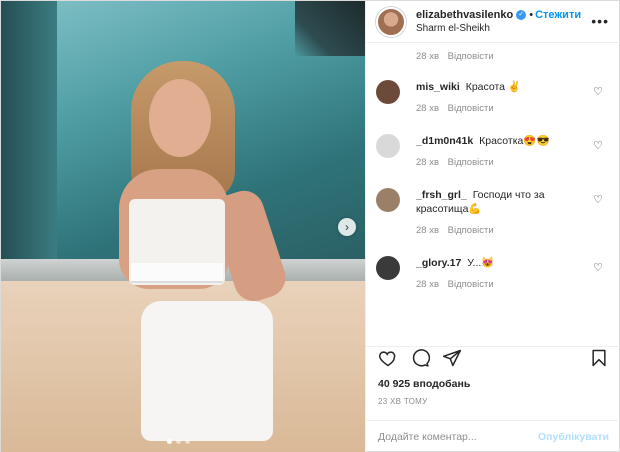 The height and width of the screenshot is (452, 620). Describe the element at coordinates (493, 360) in the screenshot. I see `post-actions-bar` at that location.